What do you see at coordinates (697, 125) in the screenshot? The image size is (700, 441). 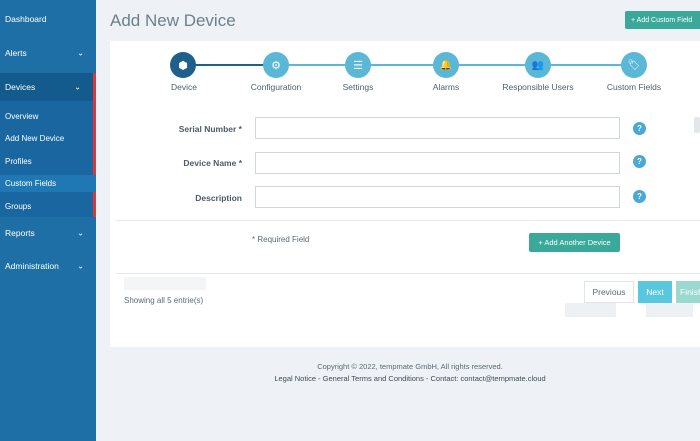 I see `scrollbar-handle` at bounding box center [697, 125].